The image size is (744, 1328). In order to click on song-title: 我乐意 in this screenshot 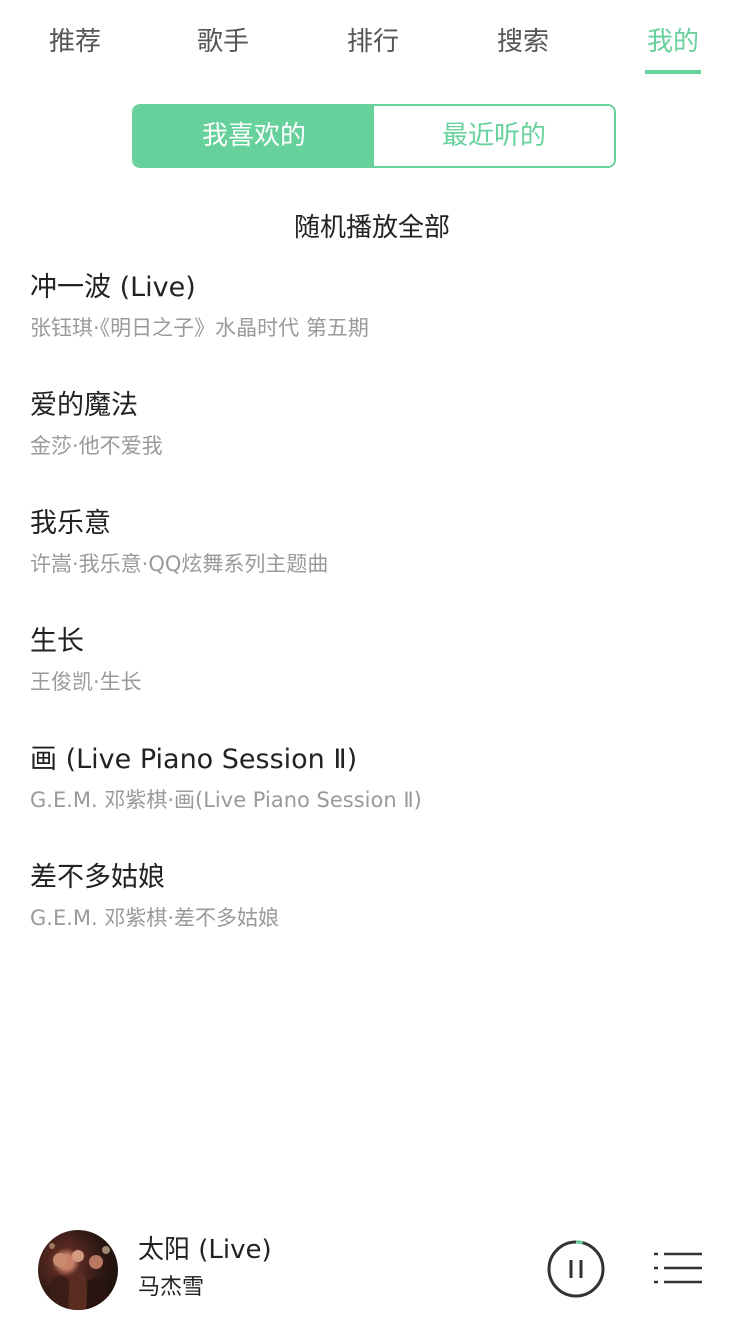, I will do `click(70, 523)`.